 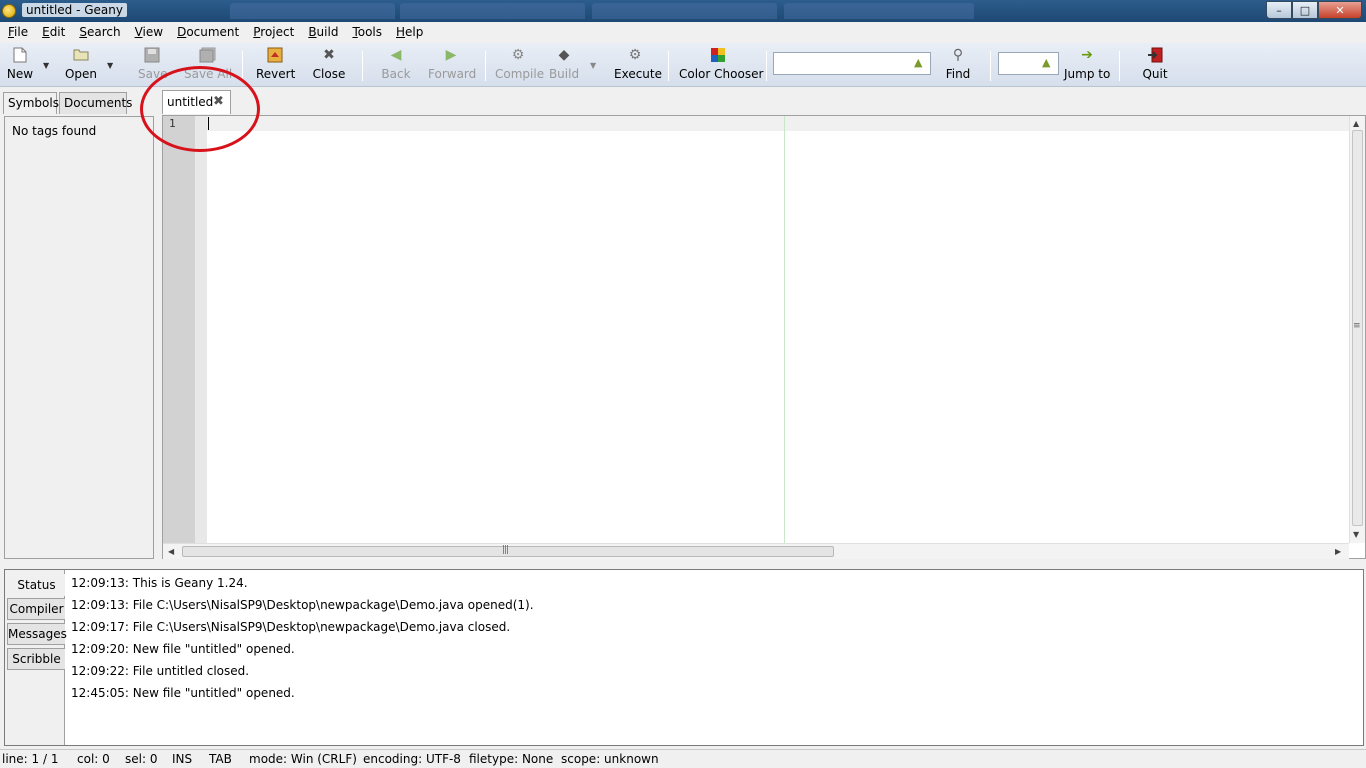 I want to click on minimize-button: –, so click(x=1279, y=10).